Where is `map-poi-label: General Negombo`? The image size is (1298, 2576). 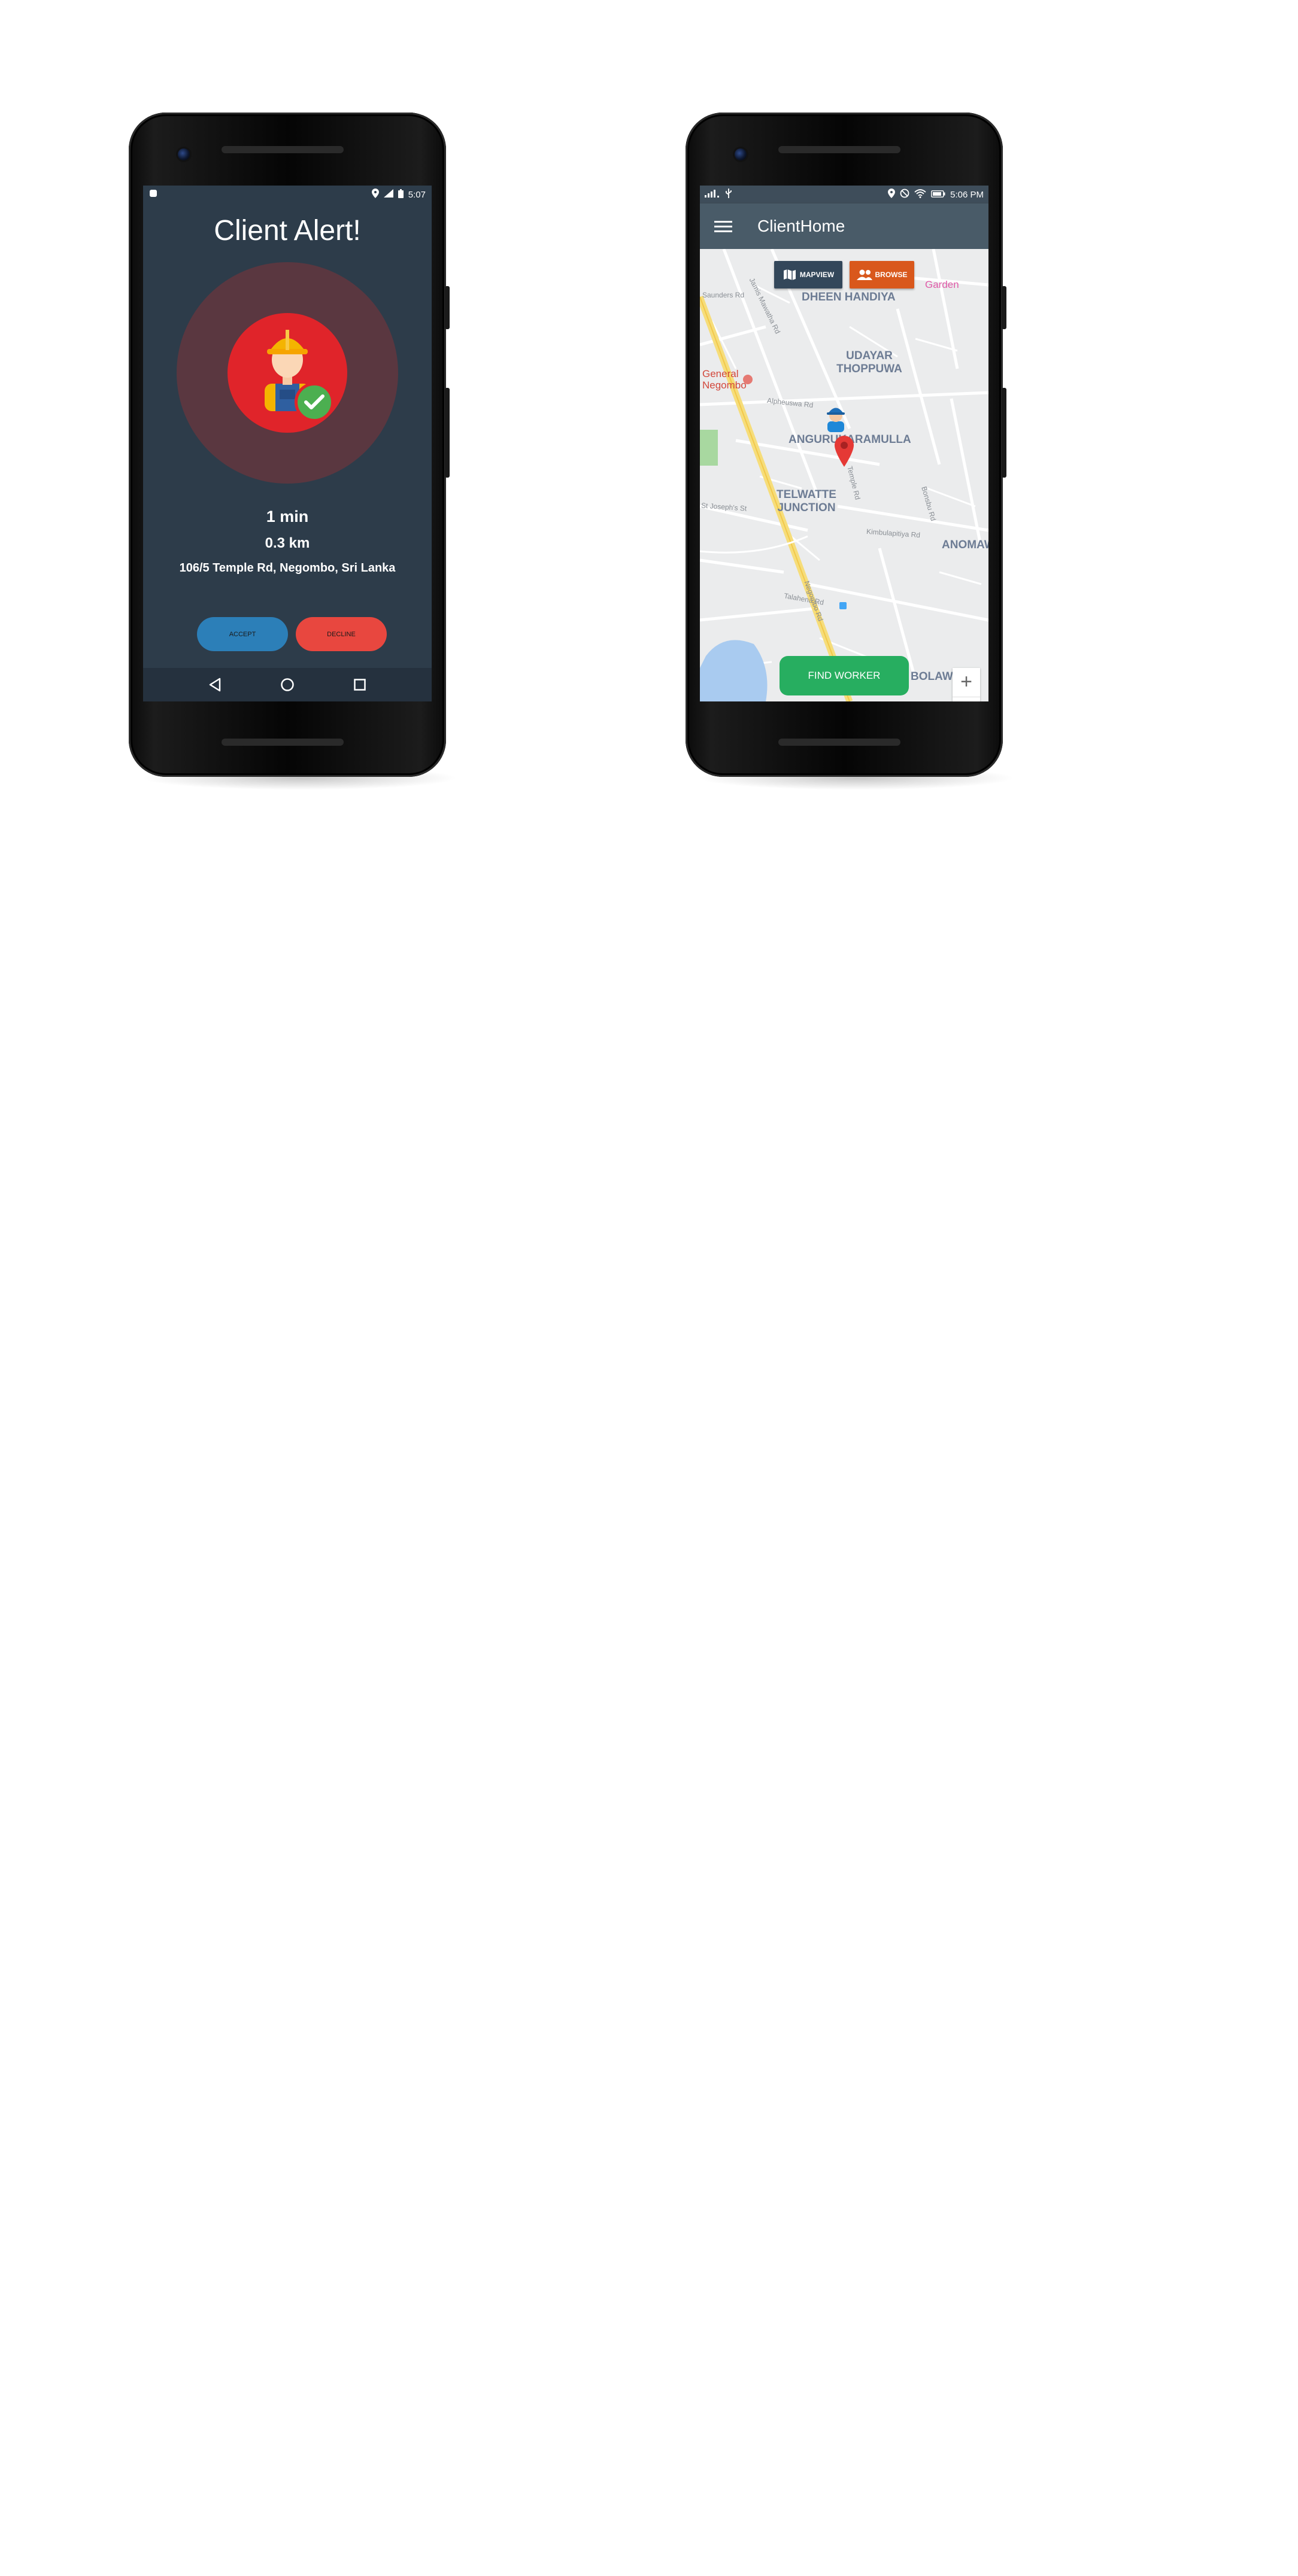 map-poi-label: General Negombo is located at coordinates (724, 379).